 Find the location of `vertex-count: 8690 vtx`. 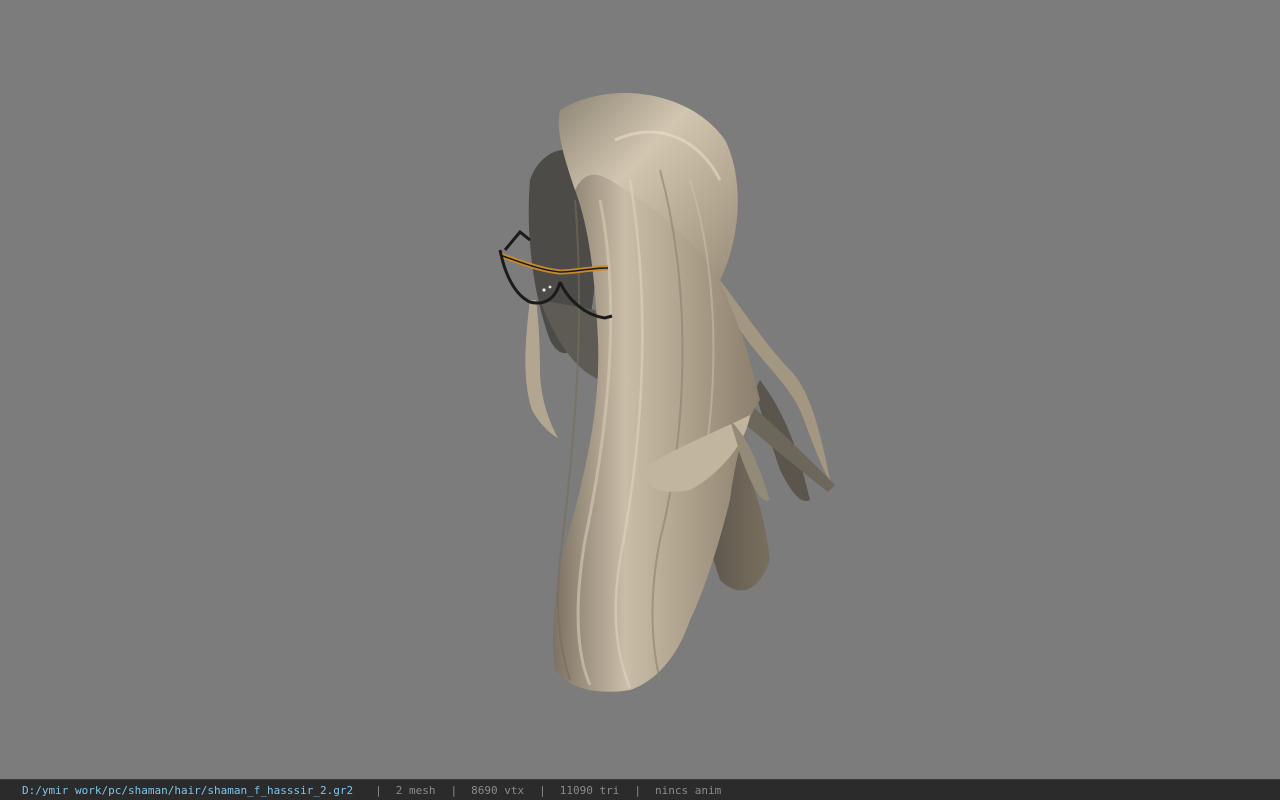

vertex-count: 8690 vtx is located at coordinates (498, 790).